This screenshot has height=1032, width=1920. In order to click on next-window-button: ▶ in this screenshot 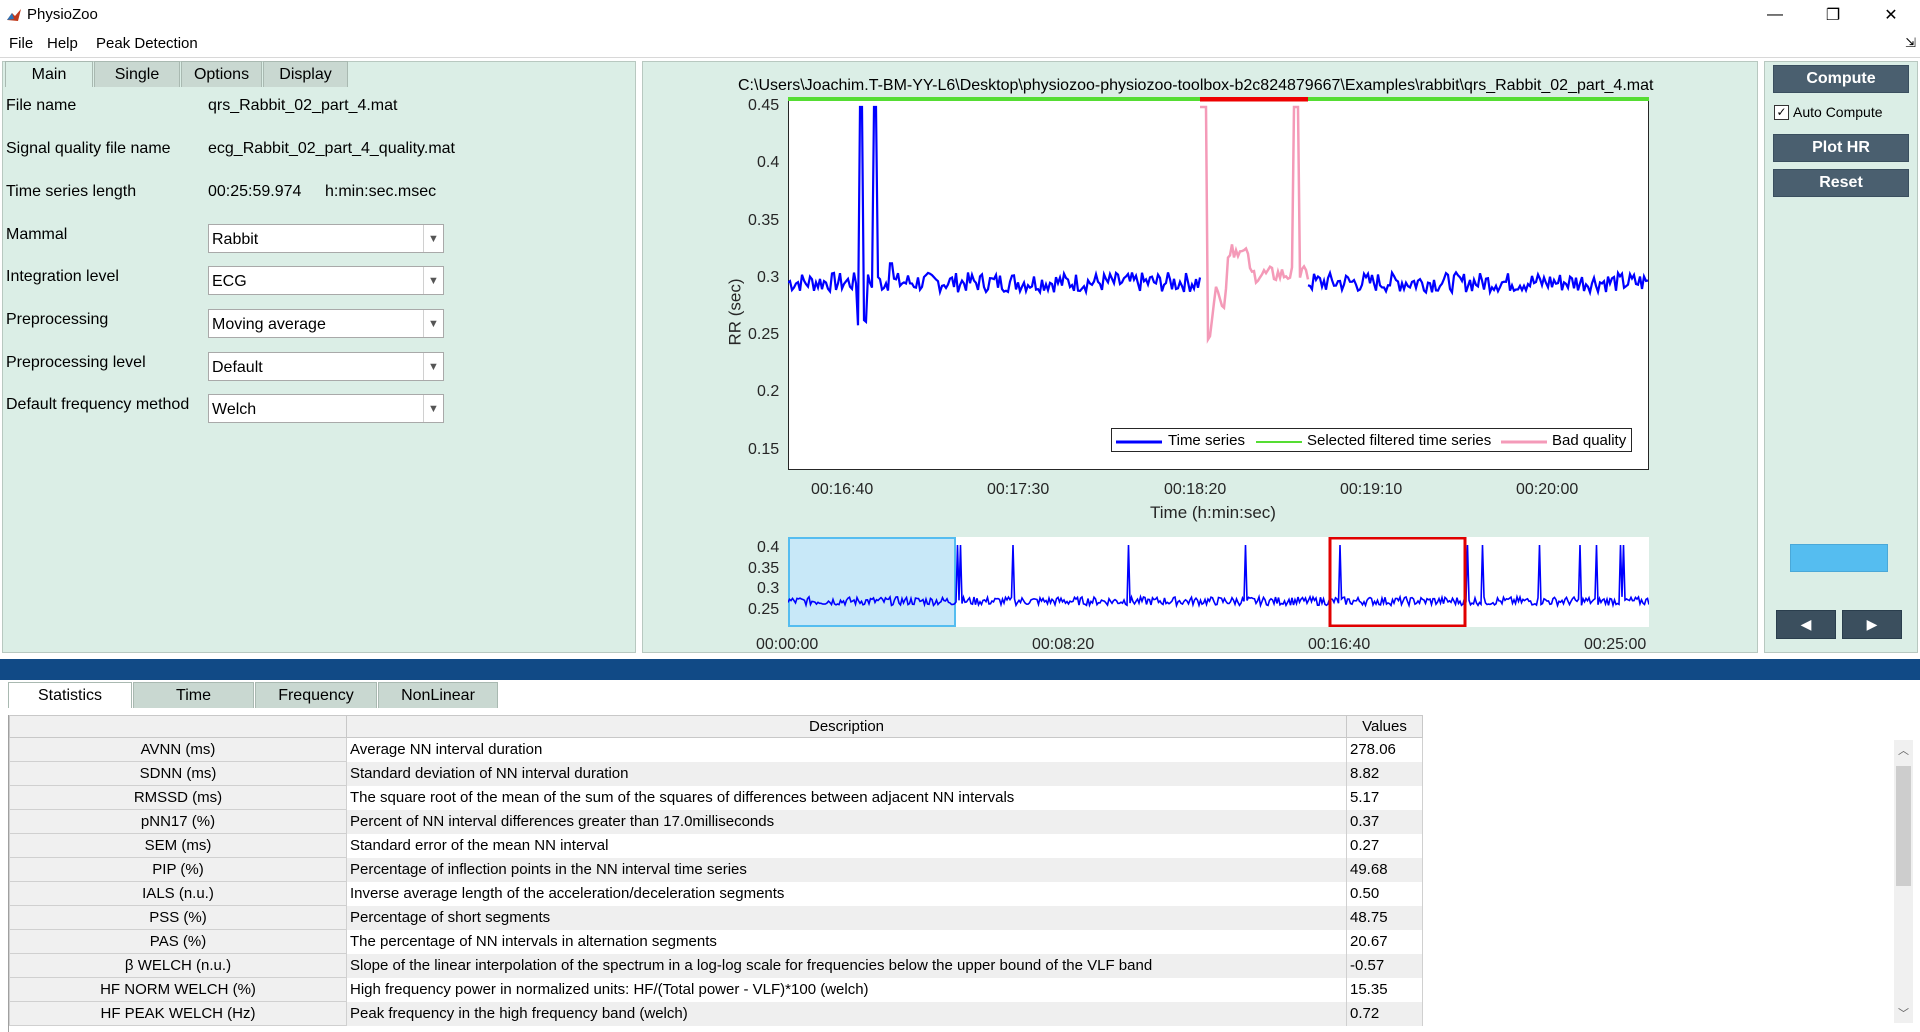, I will do `click(1872, 624)`.